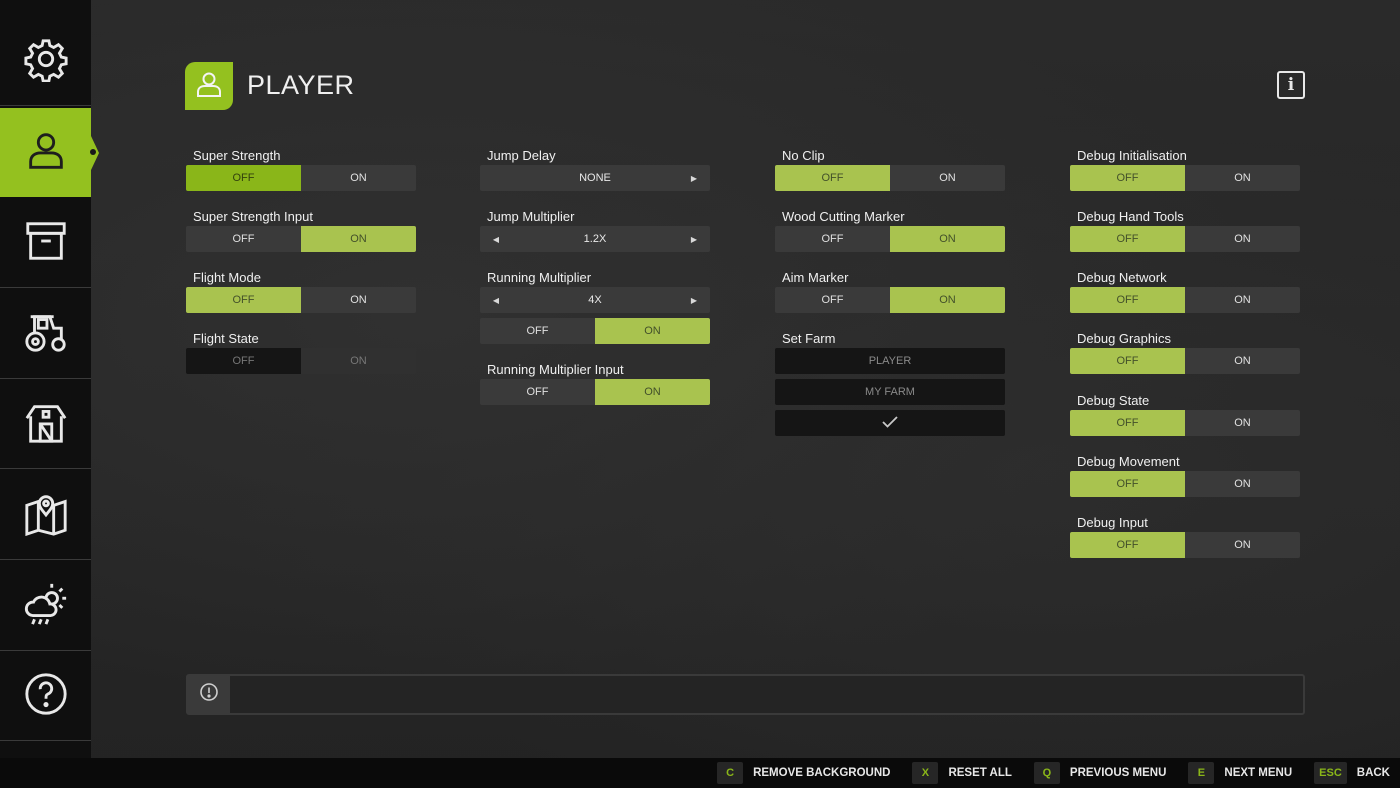  I want to click on help-bar, so click(745, 694).